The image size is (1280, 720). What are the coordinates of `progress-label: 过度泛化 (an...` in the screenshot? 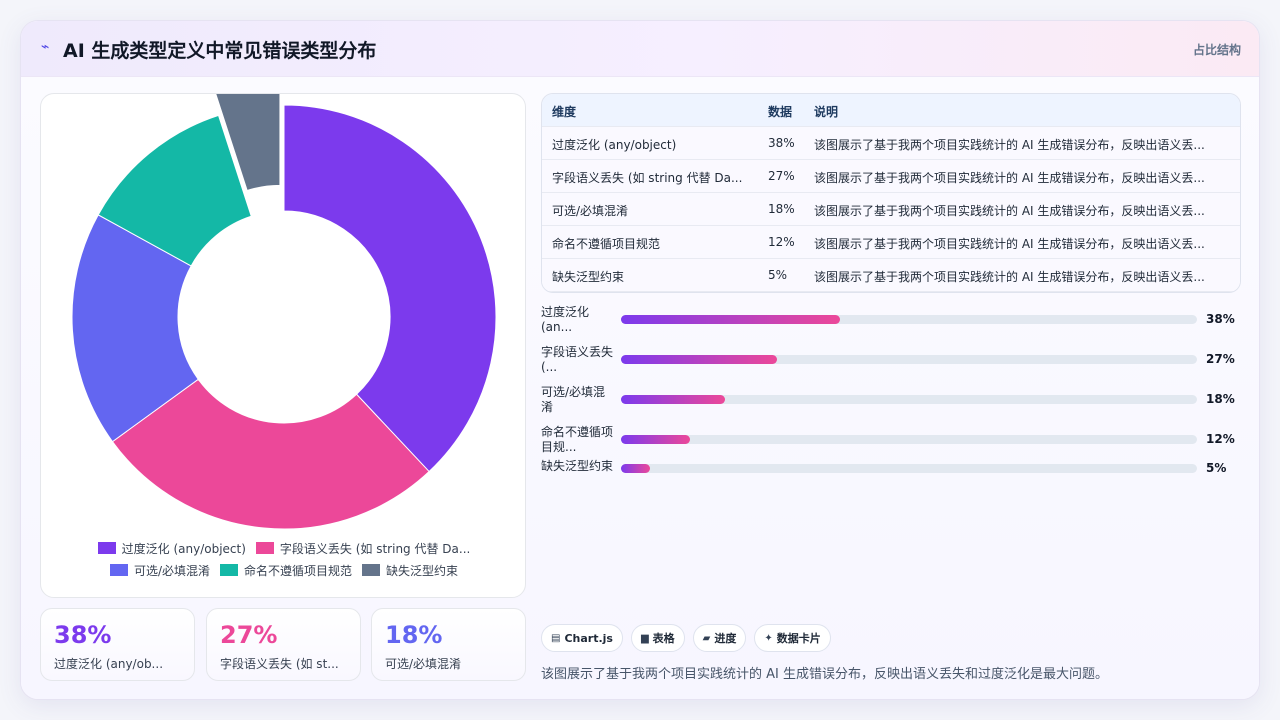 It's located at (565, 319).